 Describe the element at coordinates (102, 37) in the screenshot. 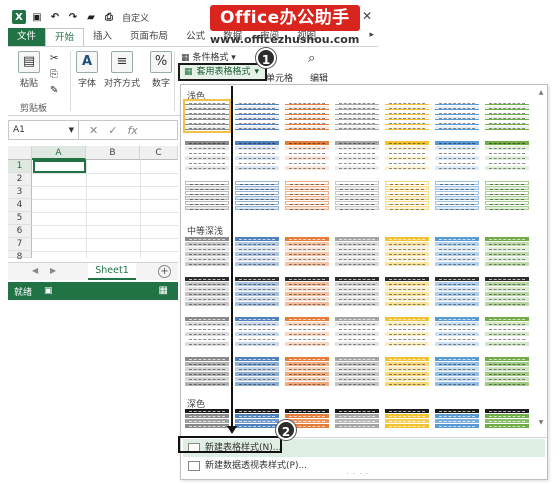

I see `tab-insert: 插入` at that location.